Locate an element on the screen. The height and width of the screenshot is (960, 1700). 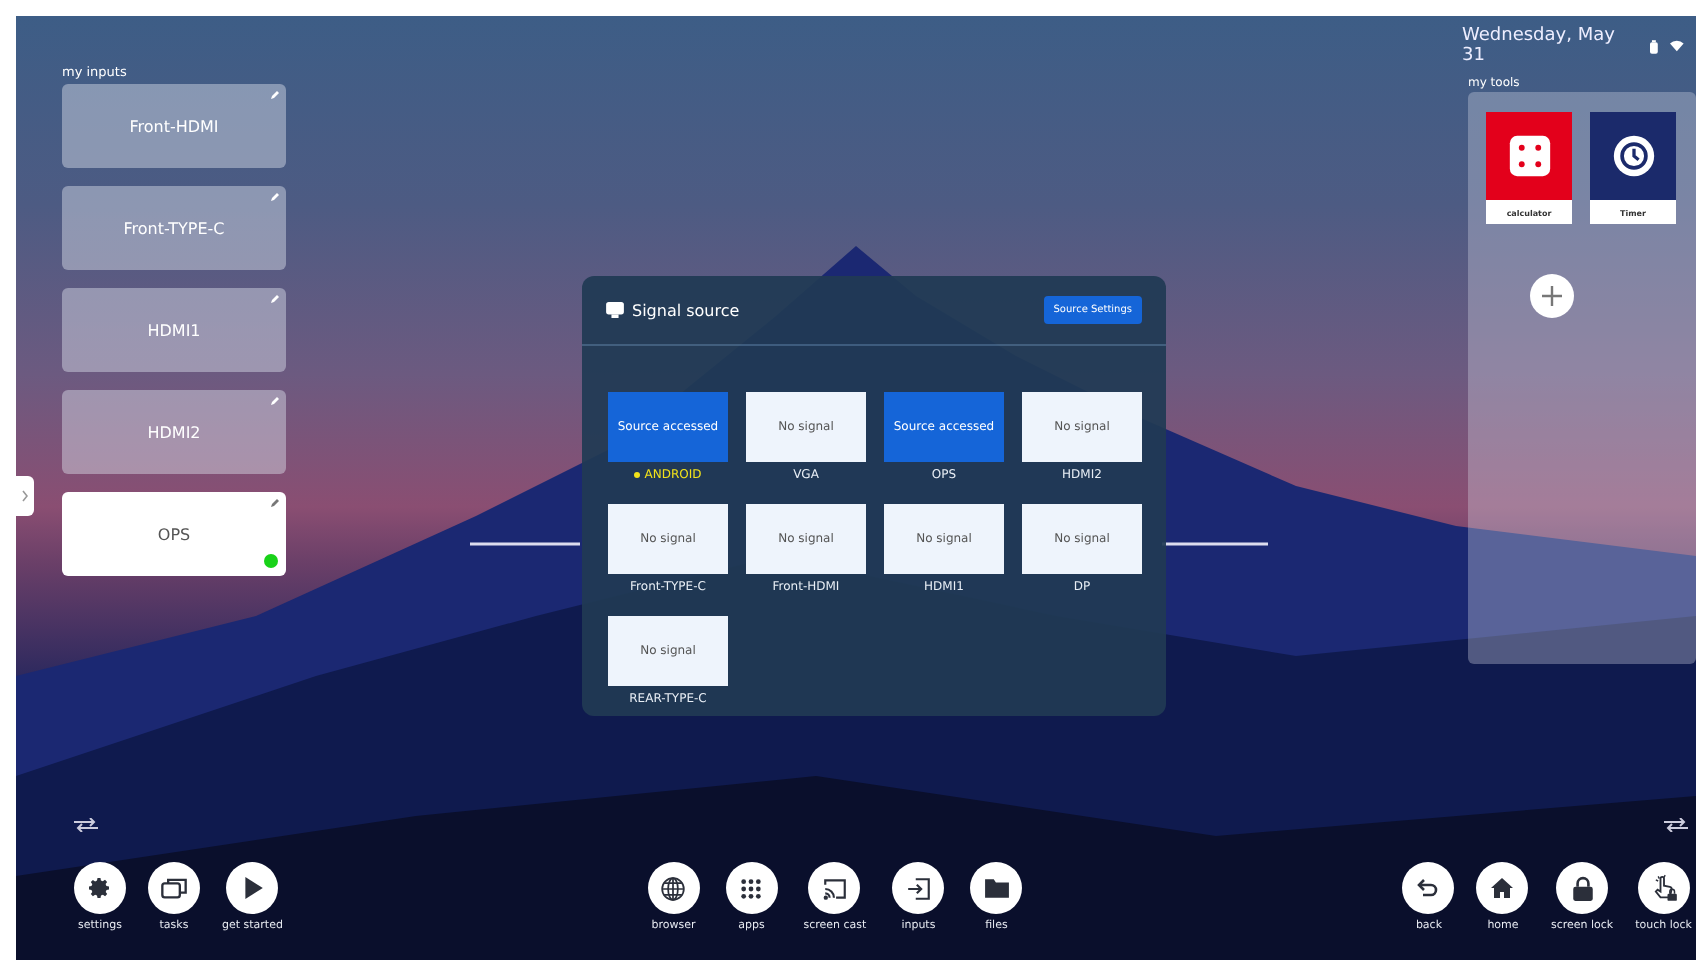
chevron-right-icon is located at coordinates (25, 496).